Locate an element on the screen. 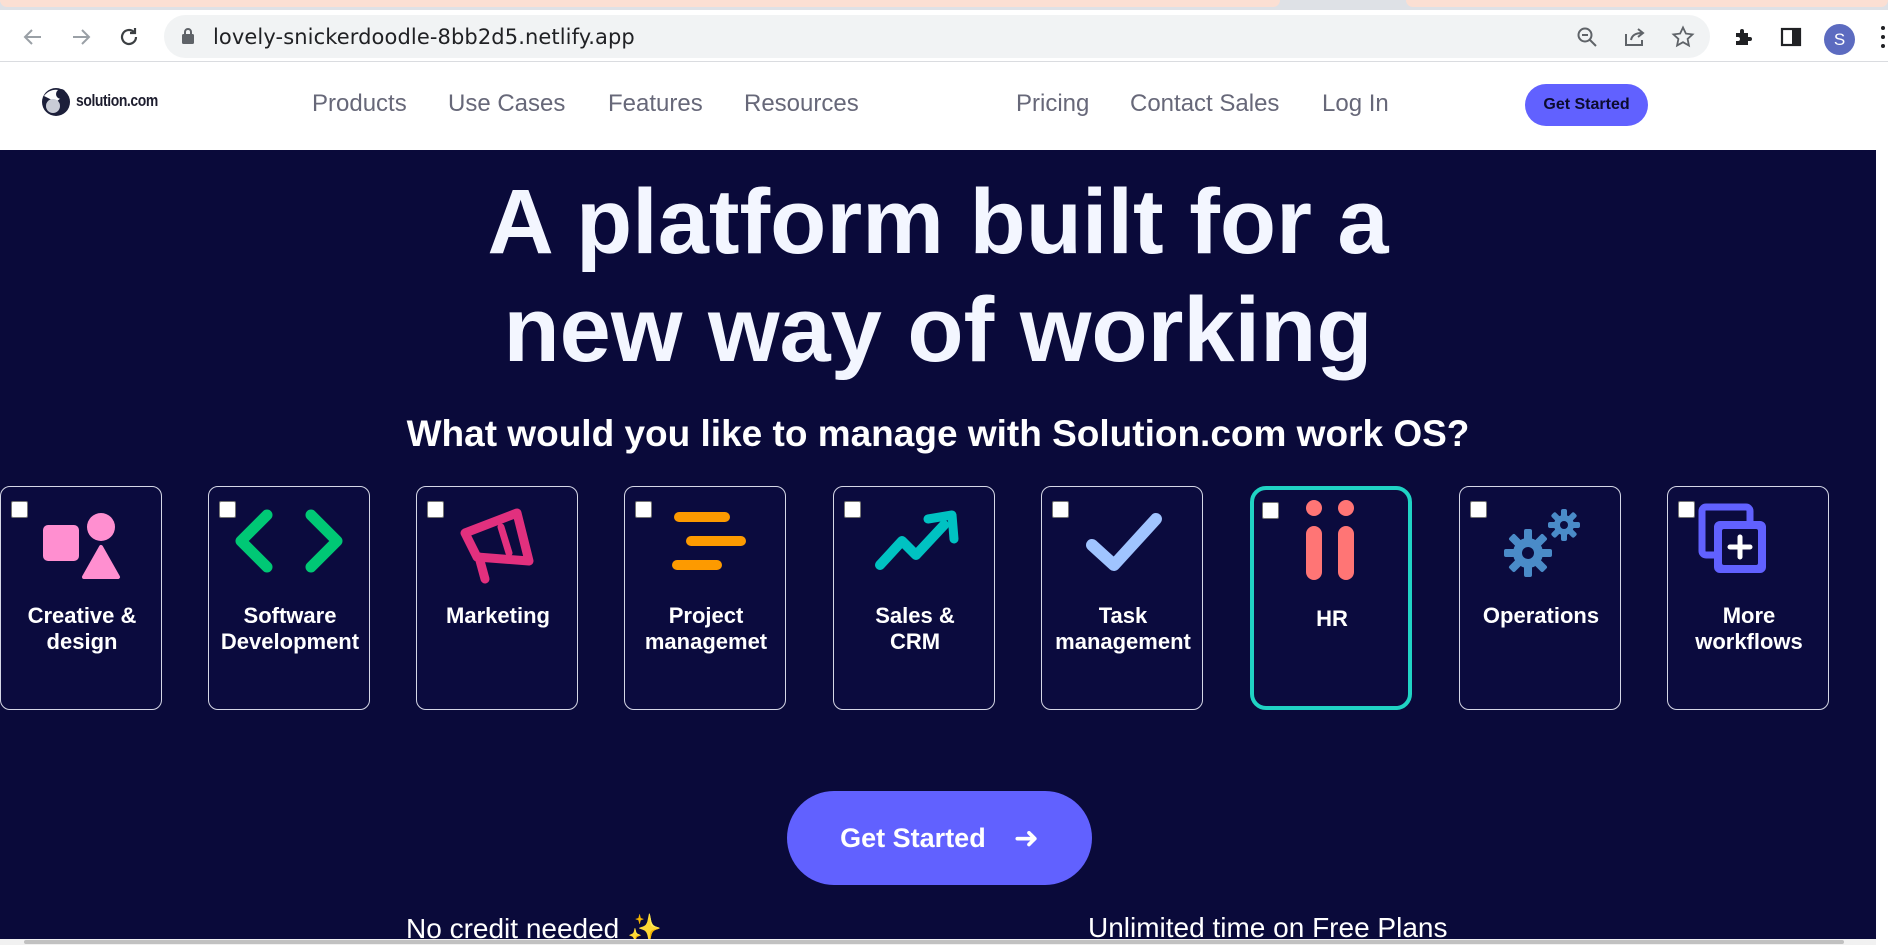 The image size is (1888, 945). workflow-card-label: Creative & design is located at coordinates (82, 628).